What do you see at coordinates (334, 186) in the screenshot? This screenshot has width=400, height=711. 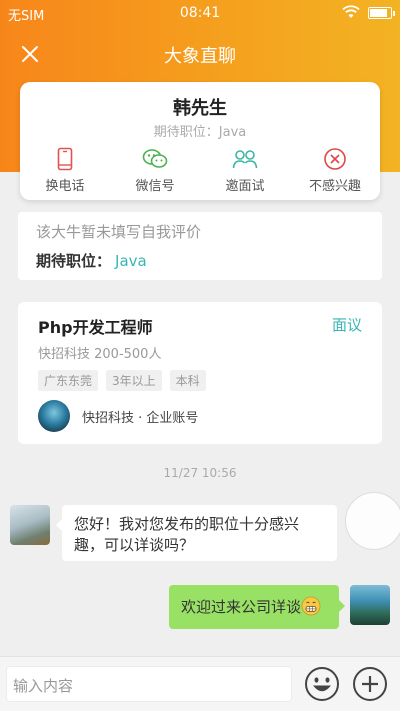 I see `not-interested-label: 不感兴趣` at bounding box center [334, 186].